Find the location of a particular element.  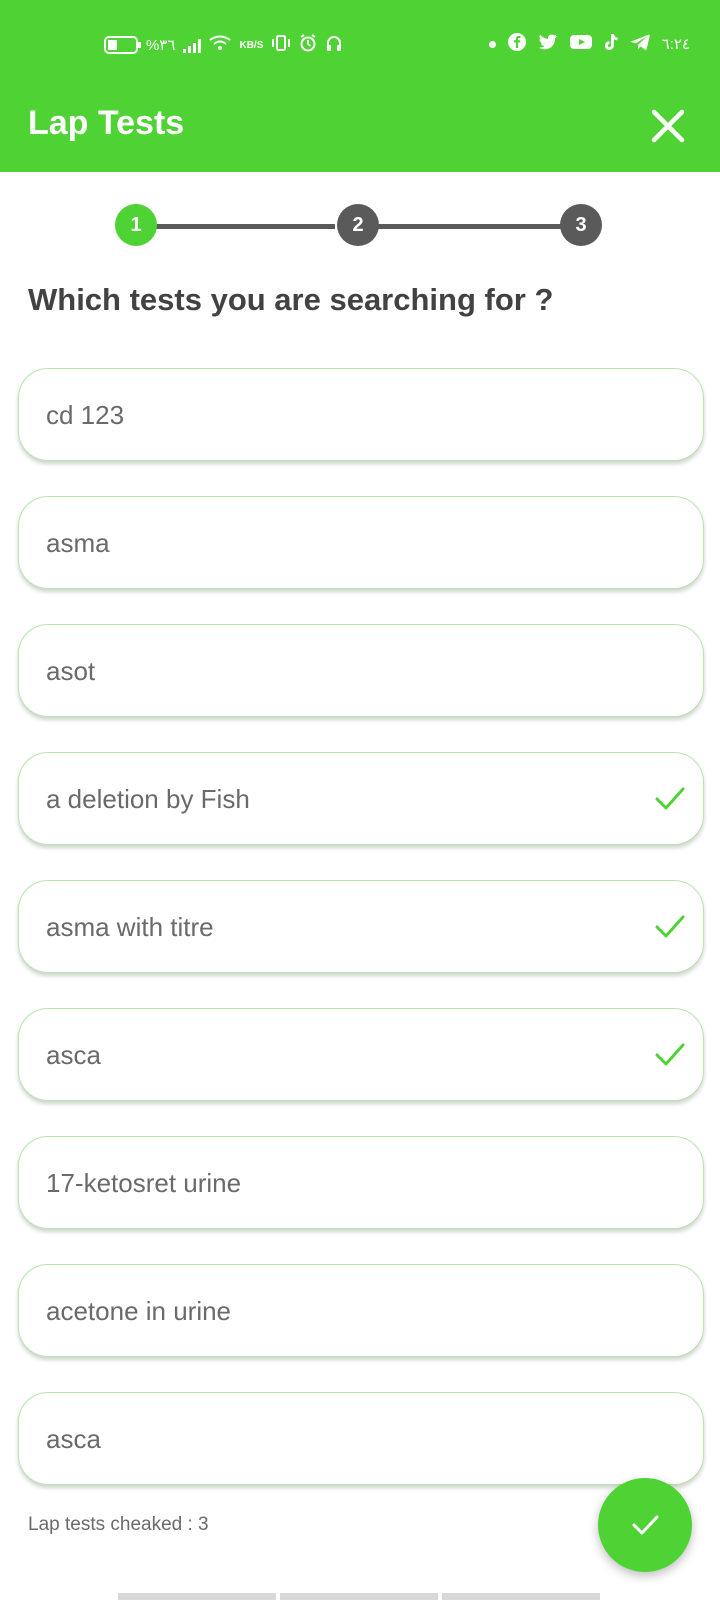

checked-count-label: Lap tests cheaked : 3 is located at coordinates (118, 1524).